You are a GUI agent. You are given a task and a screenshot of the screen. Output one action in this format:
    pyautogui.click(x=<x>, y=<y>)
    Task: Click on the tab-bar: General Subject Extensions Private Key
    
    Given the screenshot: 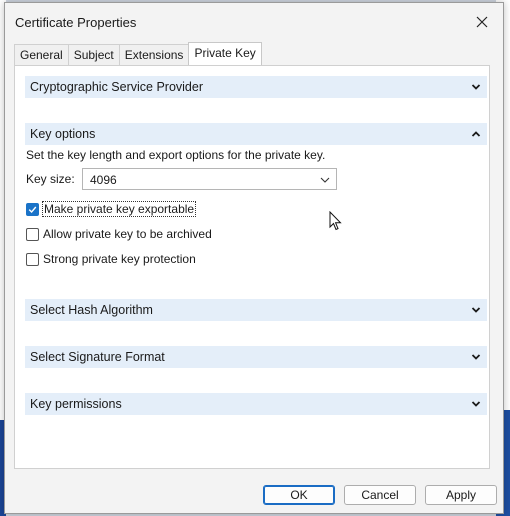 What is the action you would take?
    pyautogui.click(x=138, y=54)
    